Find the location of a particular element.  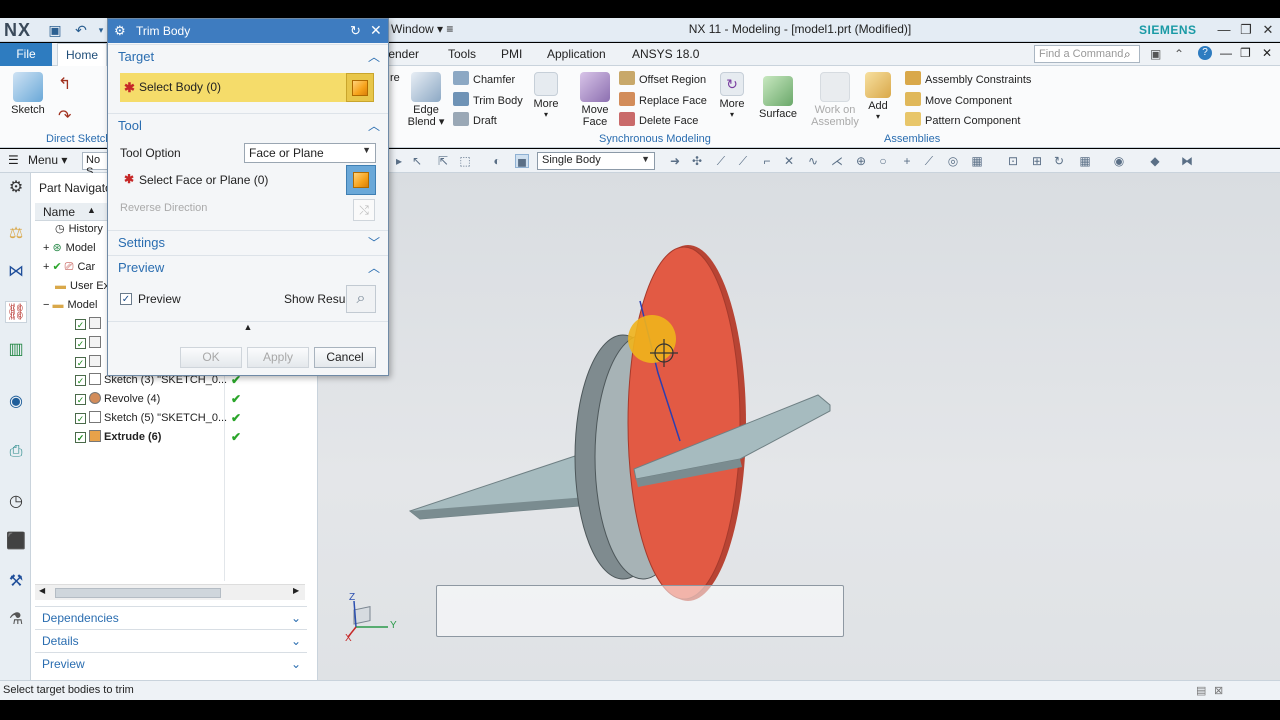

column-name-header: Name is located at coordinates (59, 212).